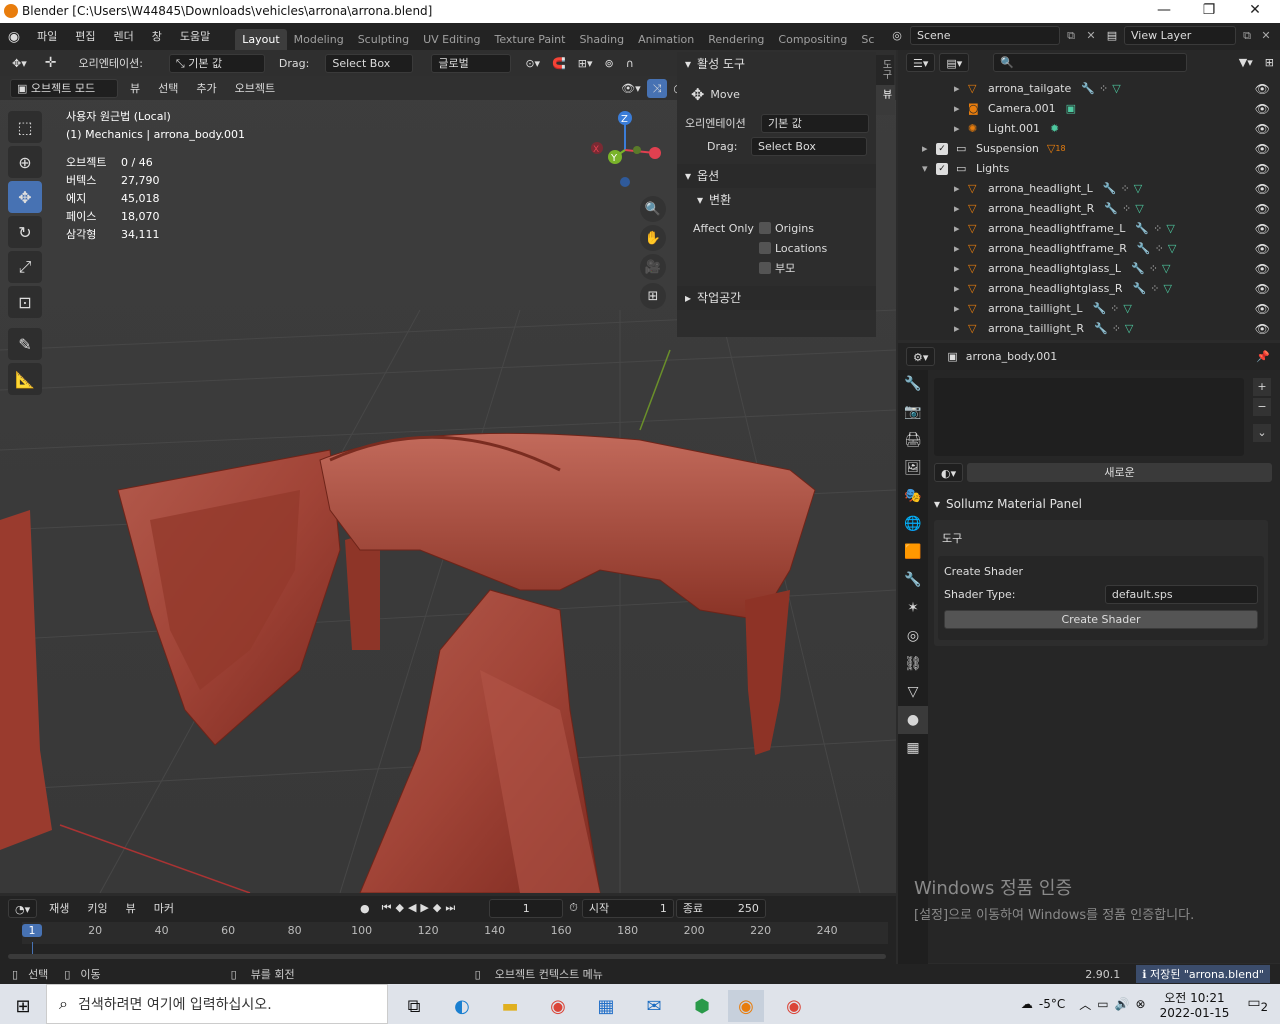 The height and width of the screenshot is (1024, 1280). Describe the element at coordinates (765, 228) in the screenshot. I see `origins-checkbox` at that location.